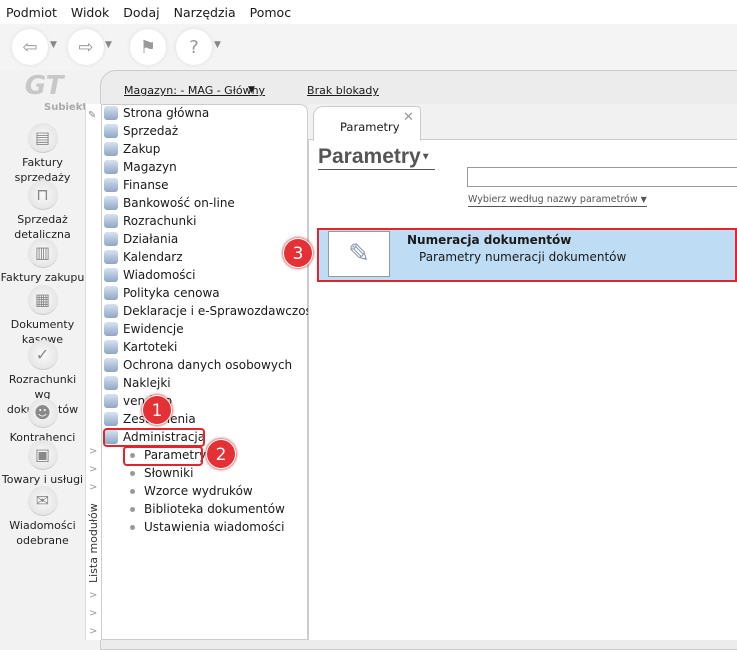 The width and height of the screenshot is (737, 650). I want to click on help-icon: ?, so click(194, 47).